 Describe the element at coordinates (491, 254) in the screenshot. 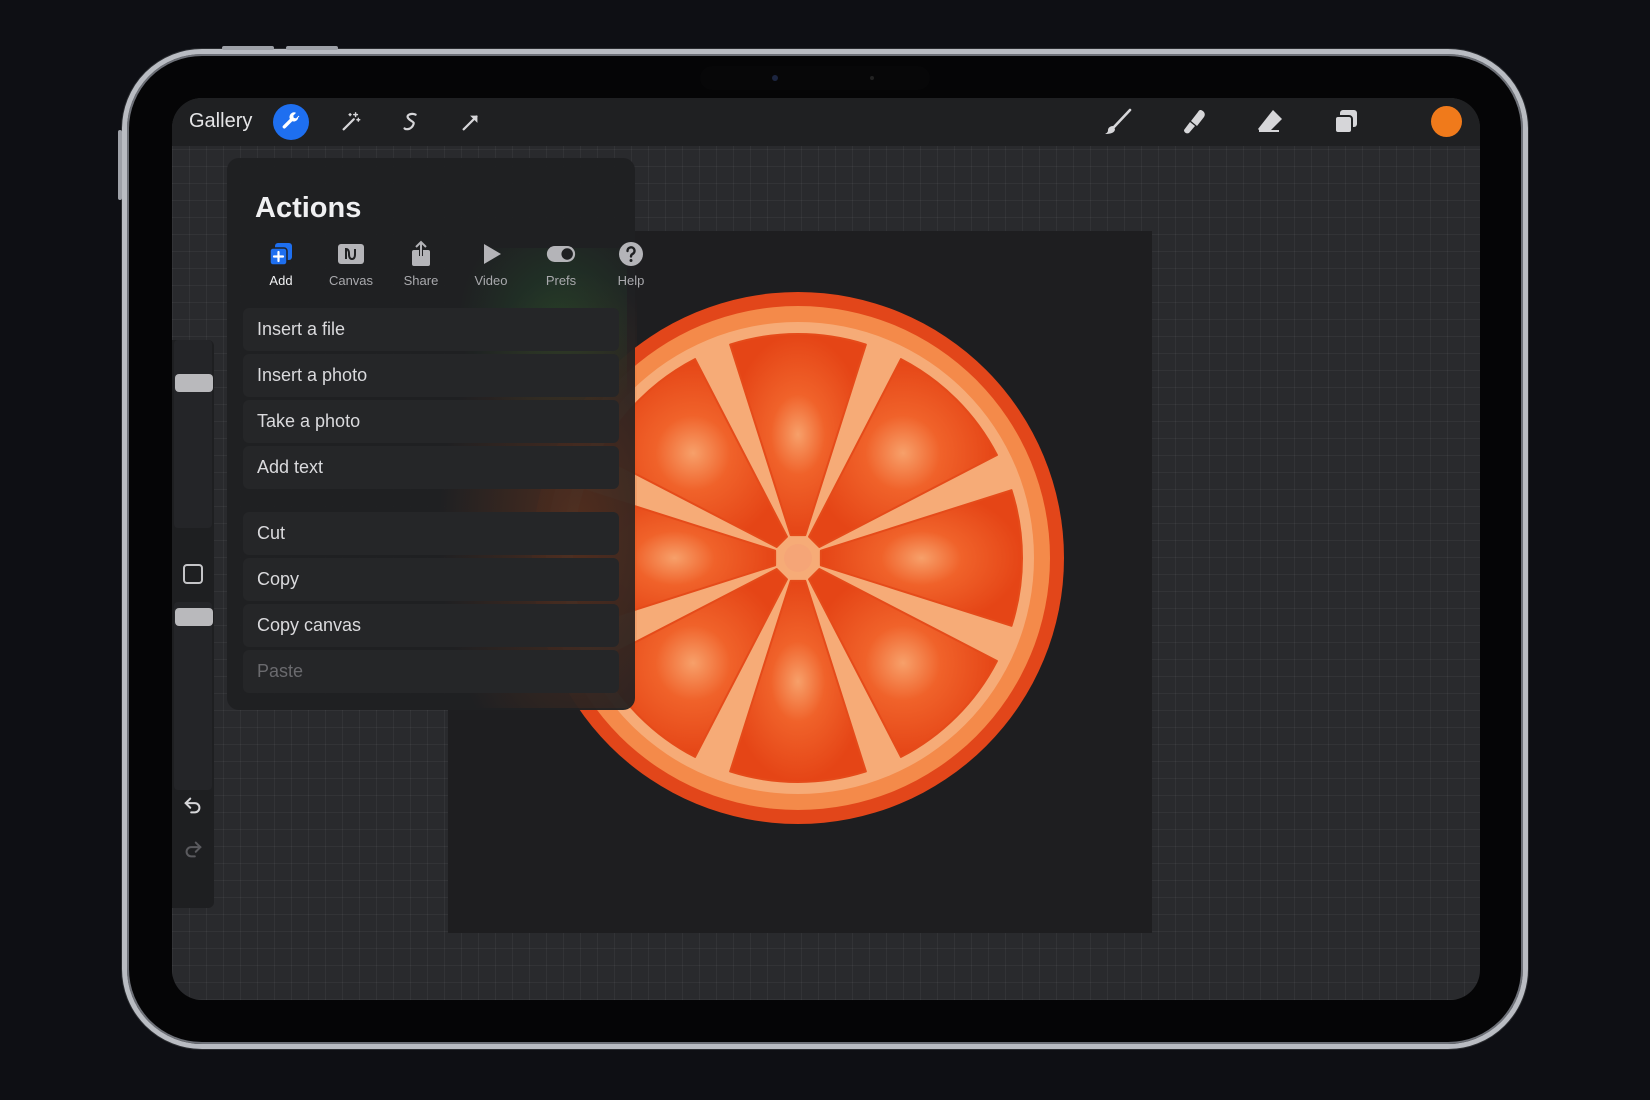

I see `play-icon` at that location.